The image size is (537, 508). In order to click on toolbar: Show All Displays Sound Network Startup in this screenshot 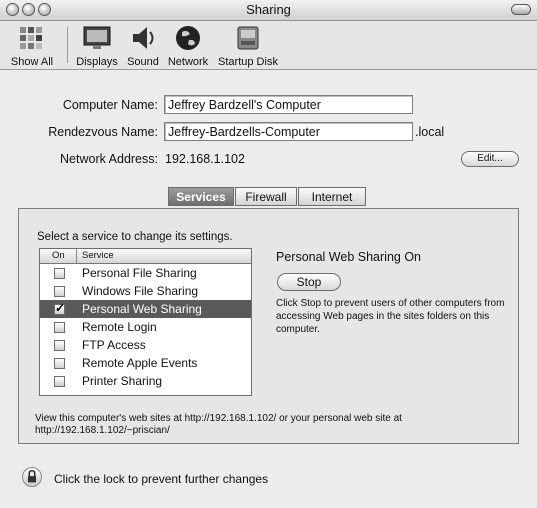, I will do `click(268, 45)`.